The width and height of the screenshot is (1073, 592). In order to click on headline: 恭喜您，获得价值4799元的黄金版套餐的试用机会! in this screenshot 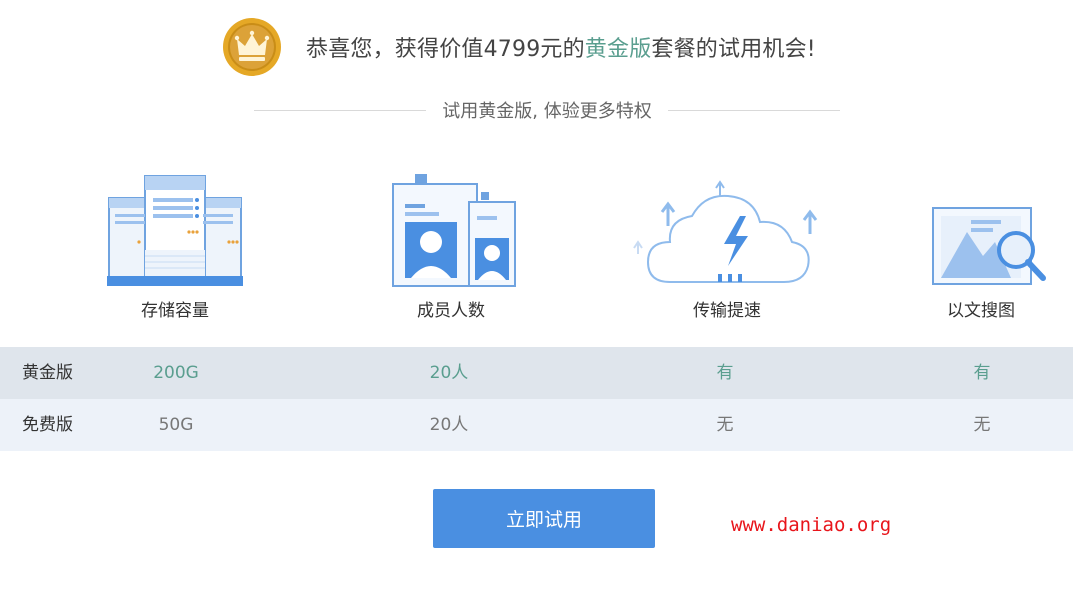, I will do `click(561, 47)`.